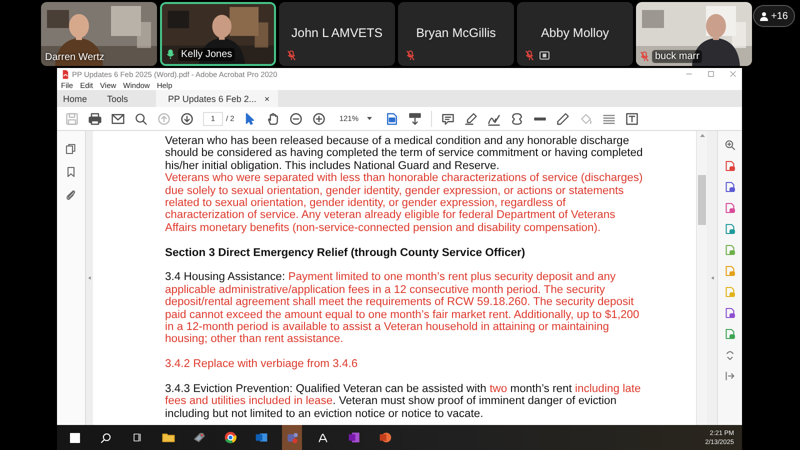 The width and height of the screenshot is (800, 450). What do you see at coordinates (677, 56) in the screenshot?
I see `participant-name: buck marr` at bounding box center [677, 56].